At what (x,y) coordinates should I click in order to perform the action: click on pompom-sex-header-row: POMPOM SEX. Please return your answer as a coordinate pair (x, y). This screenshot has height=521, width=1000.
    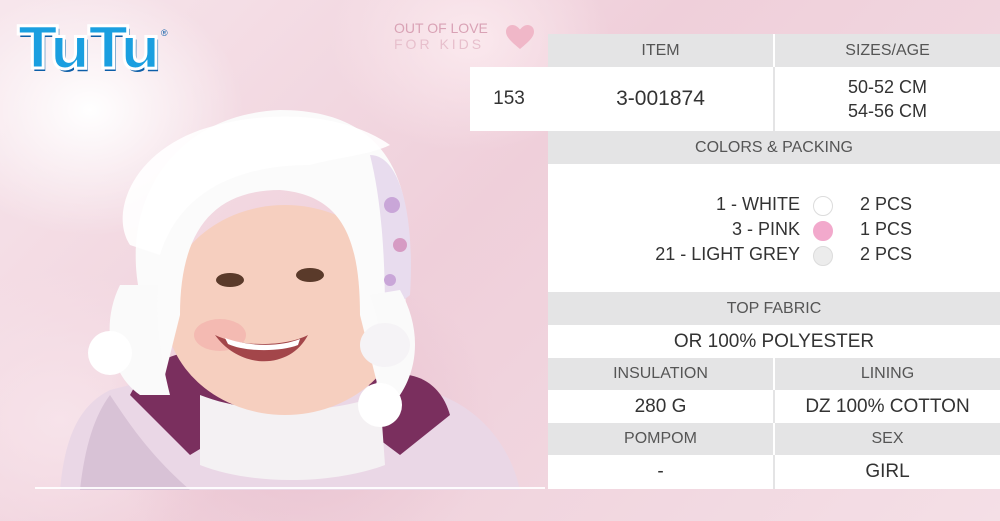
    Looking at the image, I should click on (774, 439).